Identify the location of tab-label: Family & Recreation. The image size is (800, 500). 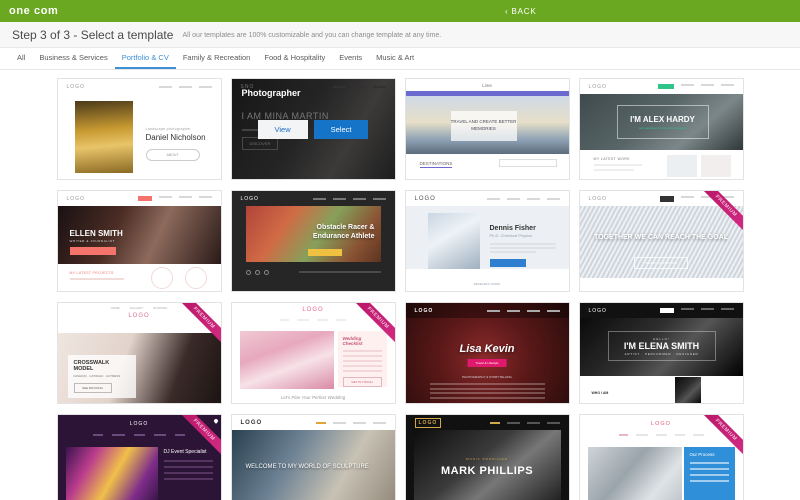
(216, 57).